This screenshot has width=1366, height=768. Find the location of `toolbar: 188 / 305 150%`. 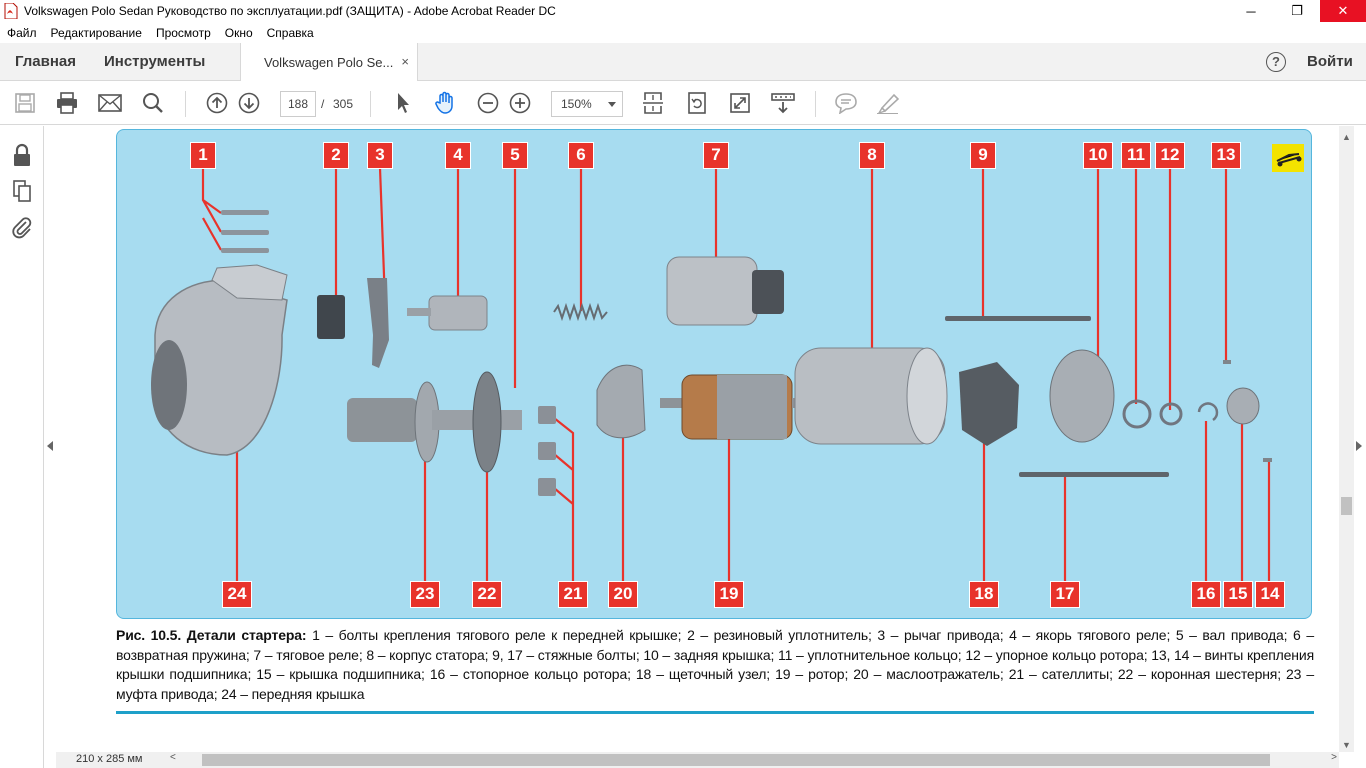

toolbar: 188 / 305 150% is located at coordinates (683, 103).